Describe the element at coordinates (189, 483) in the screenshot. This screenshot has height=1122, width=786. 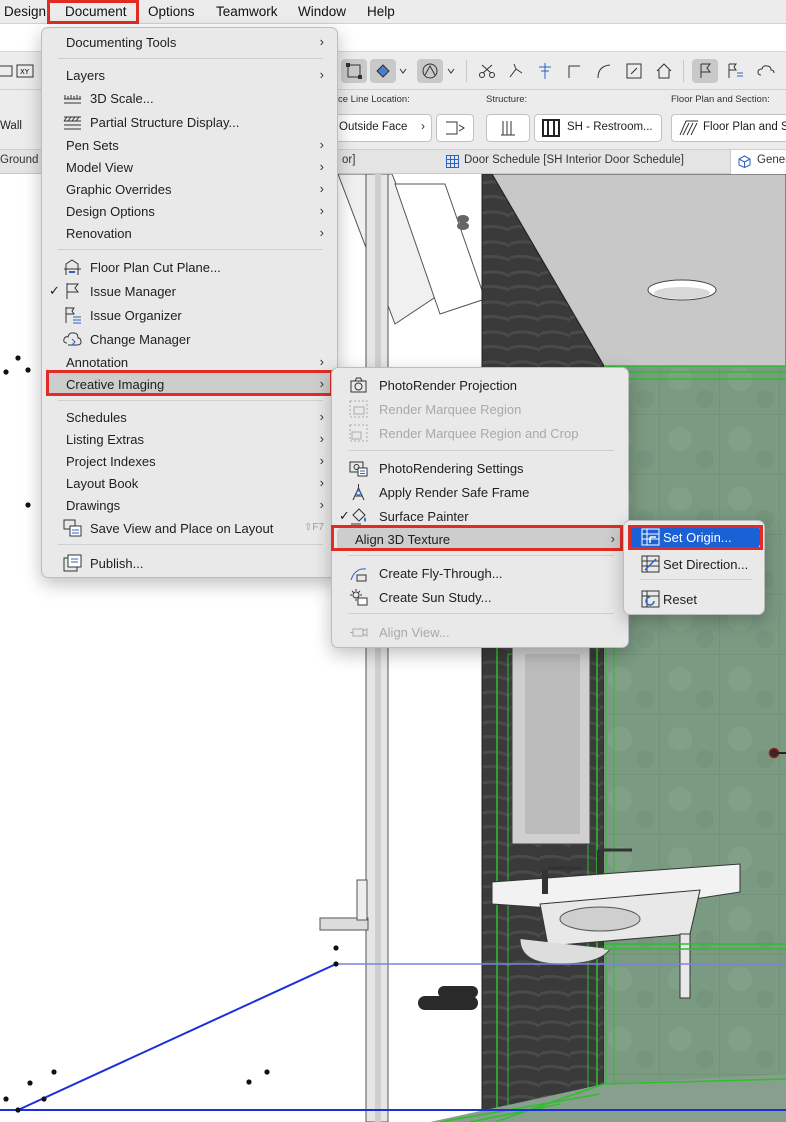
I see `menu-item-layout-book: Layout Book ›` at that location.